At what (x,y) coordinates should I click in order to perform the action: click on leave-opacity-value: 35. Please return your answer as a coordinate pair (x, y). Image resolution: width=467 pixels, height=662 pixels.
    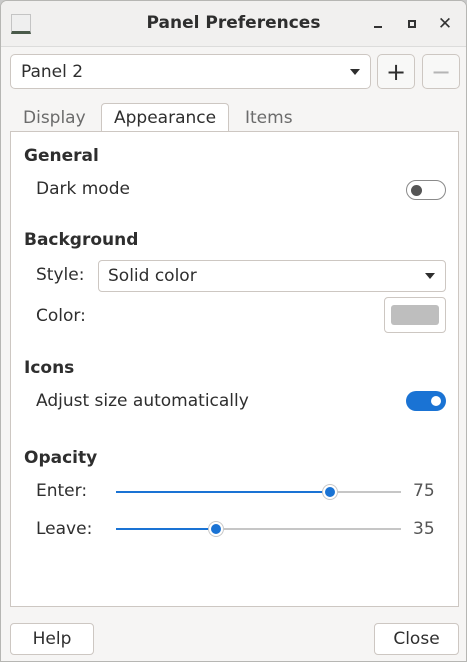
    Looking at the image, I should click on (424, 529).